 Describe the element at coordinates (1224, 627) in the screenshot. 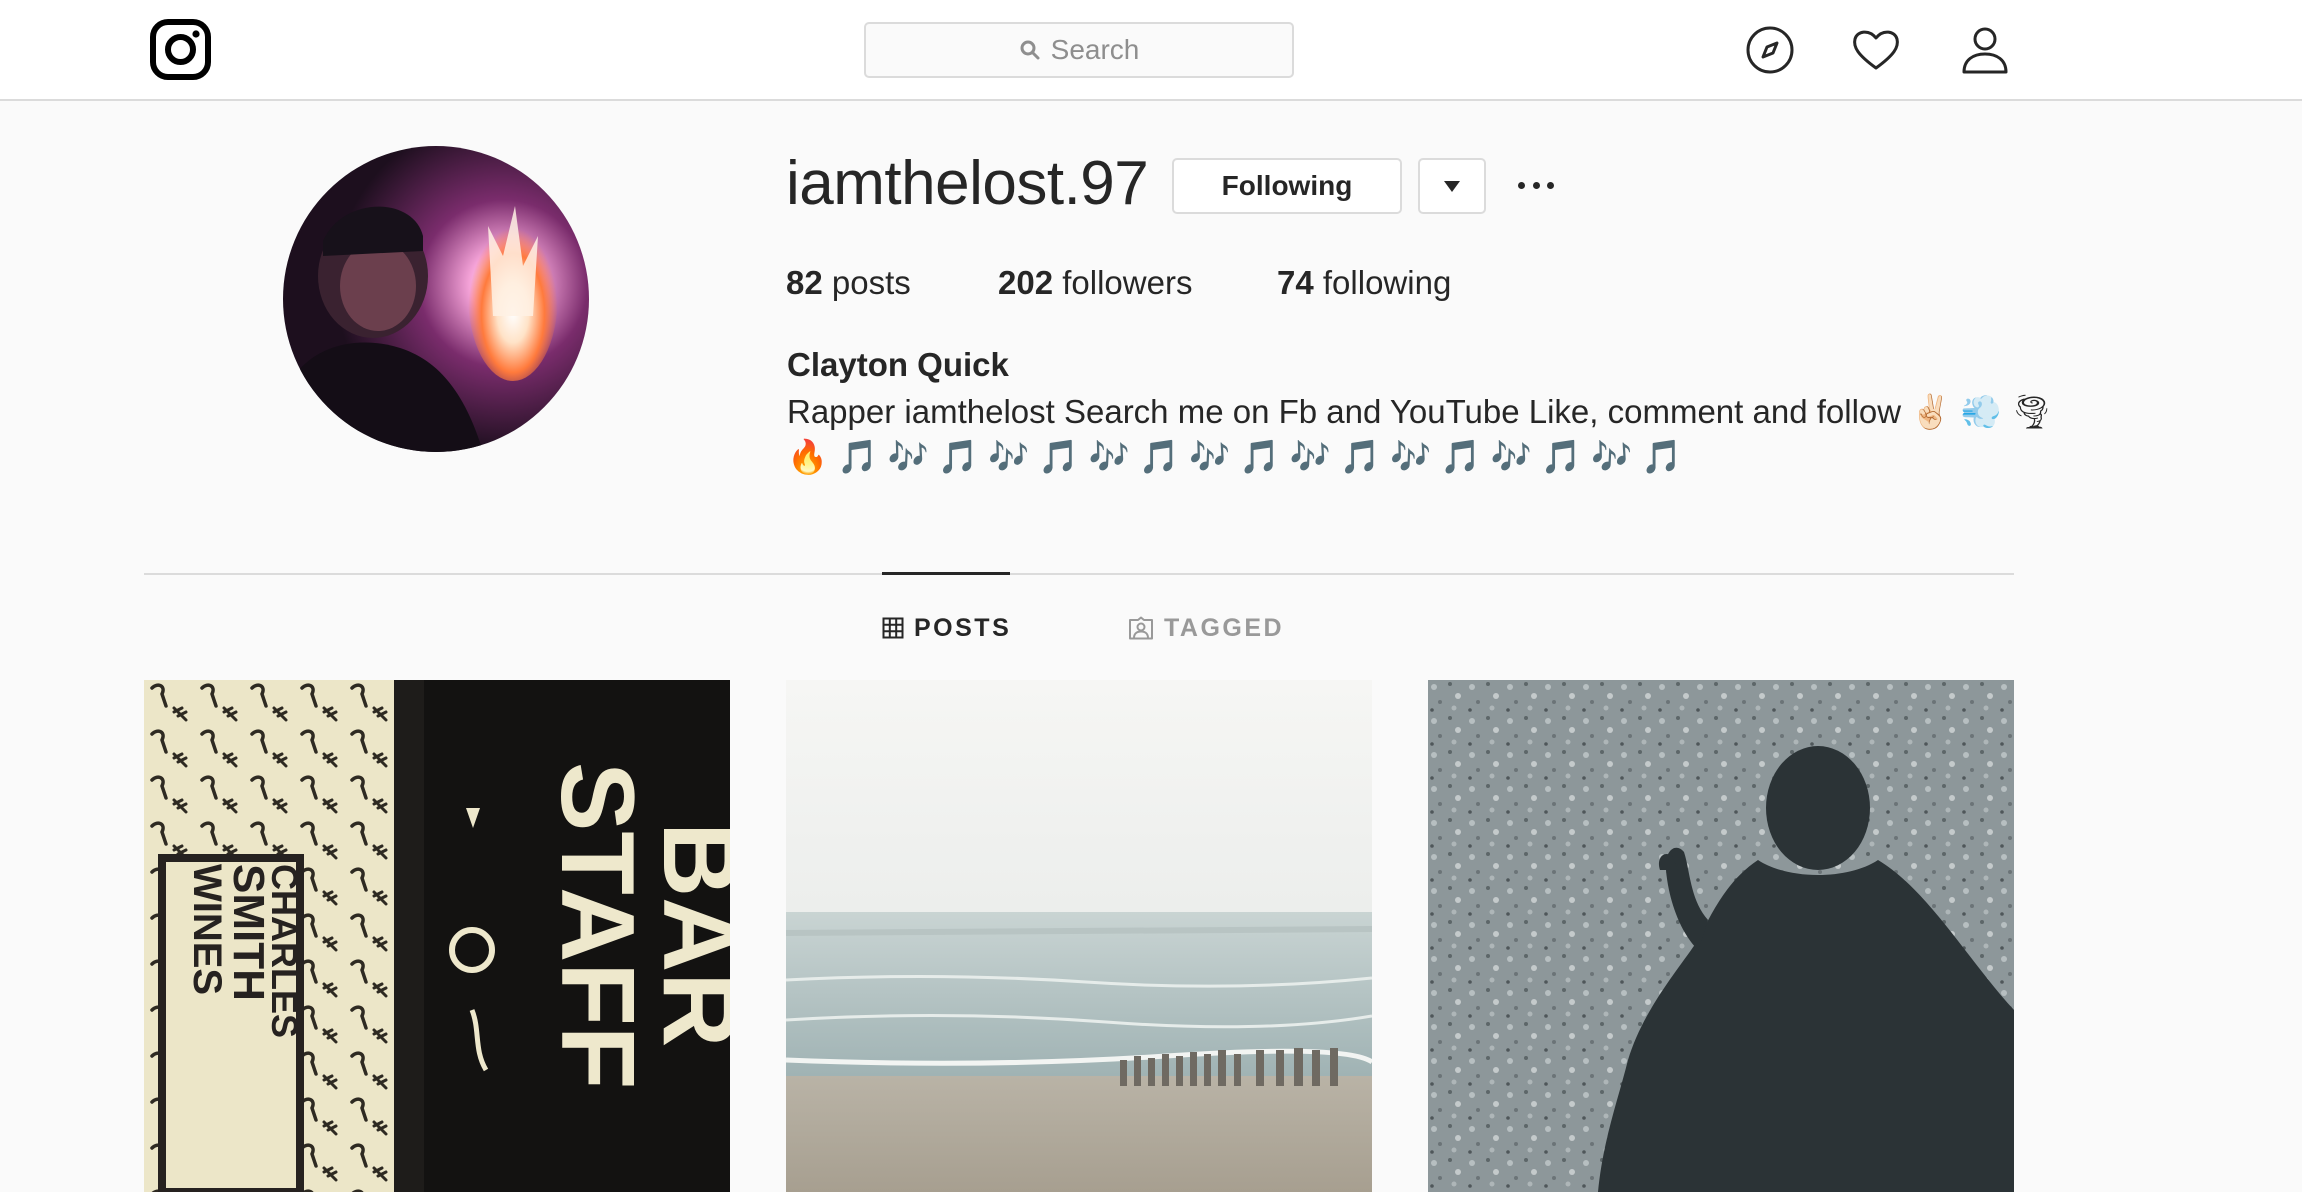

I see `tab-tagged-label: TAGGED` at that location.